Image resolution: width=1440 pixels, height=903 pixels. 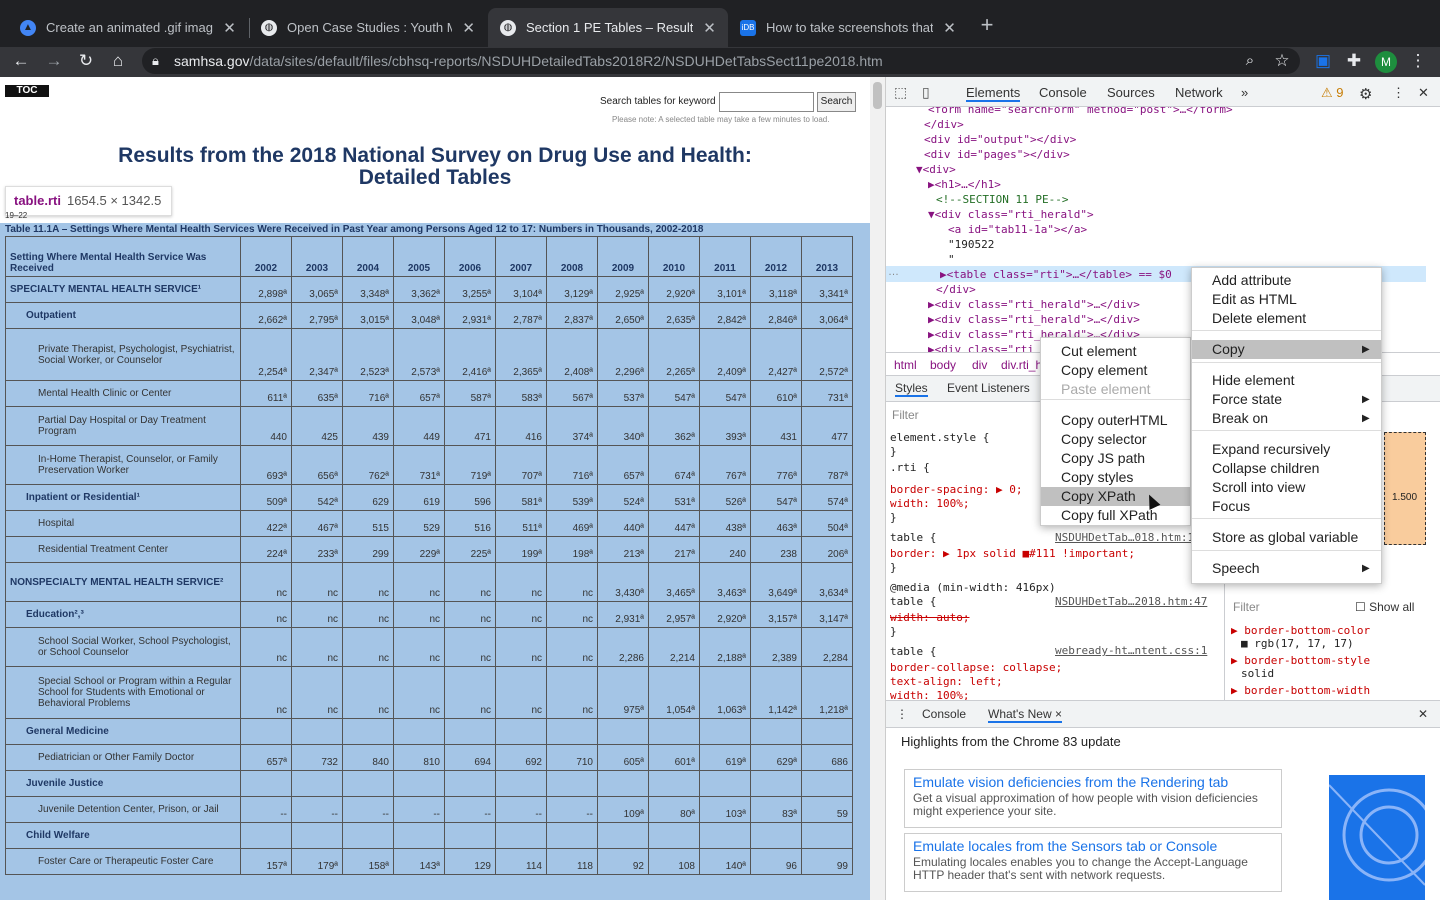 What do you see at coordinates (836, 102) in the screenshot?
I see `search-button: Search` at bounding box center [836, 102].